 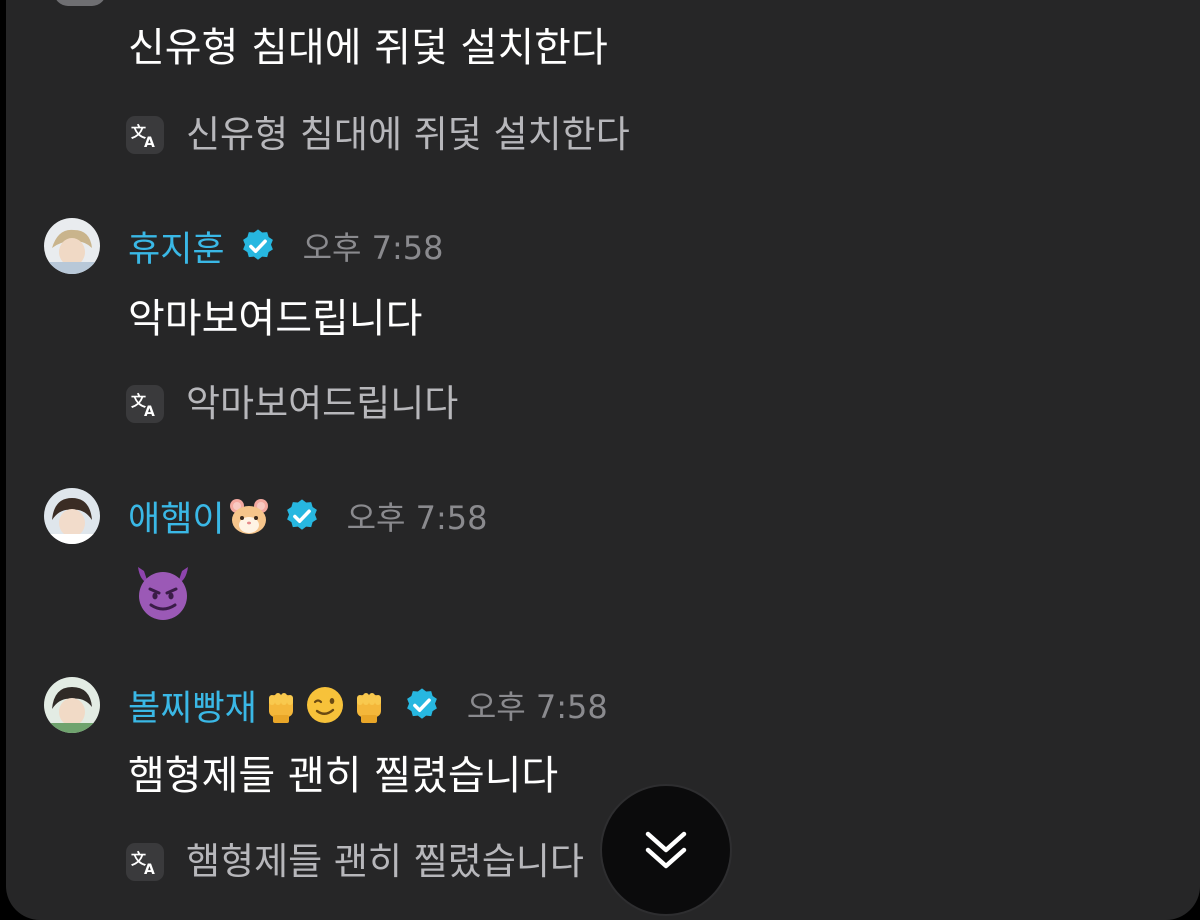 I want to click on translation-row: 文 A 신유형 침대에 쥐덫 설치한다, so click(x=378, y=135).